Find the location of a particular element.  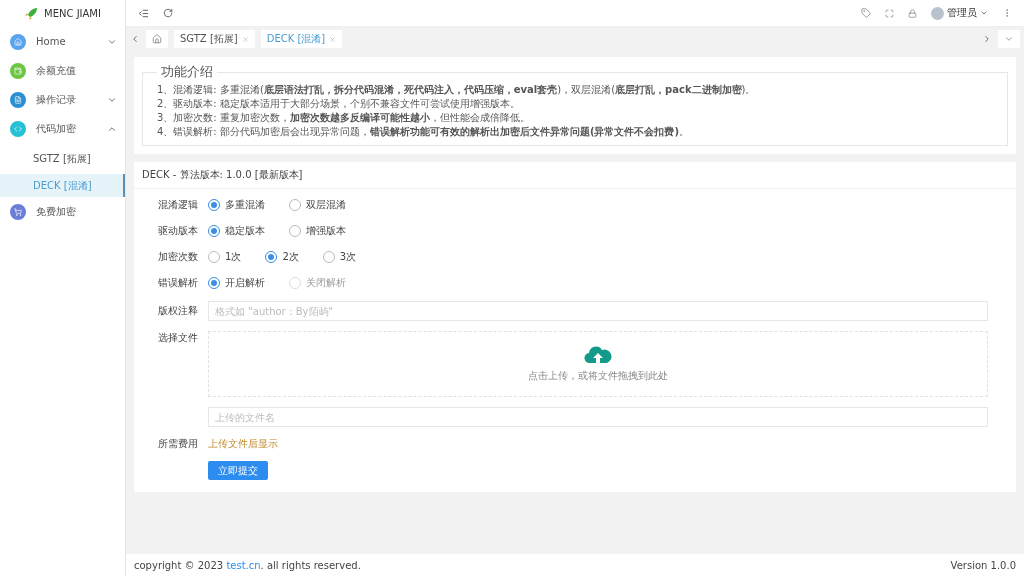

cloud-upload-icon is located at coordinates (598, 355).